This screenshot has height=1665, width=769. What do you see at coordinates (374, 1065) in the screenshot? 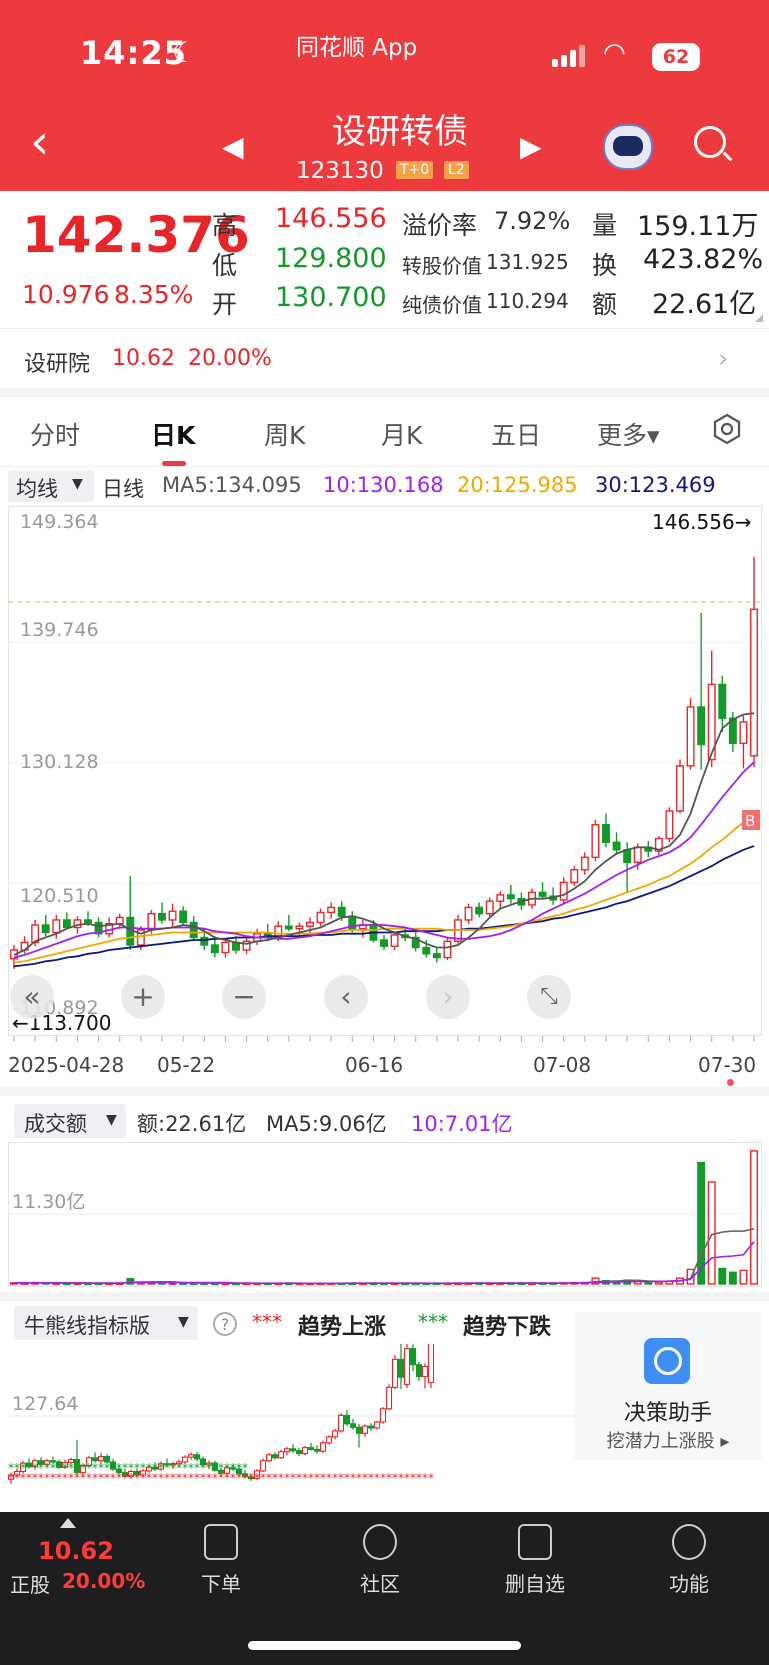
I see `date-label: 06-16` at bounding box center [374, 1065].